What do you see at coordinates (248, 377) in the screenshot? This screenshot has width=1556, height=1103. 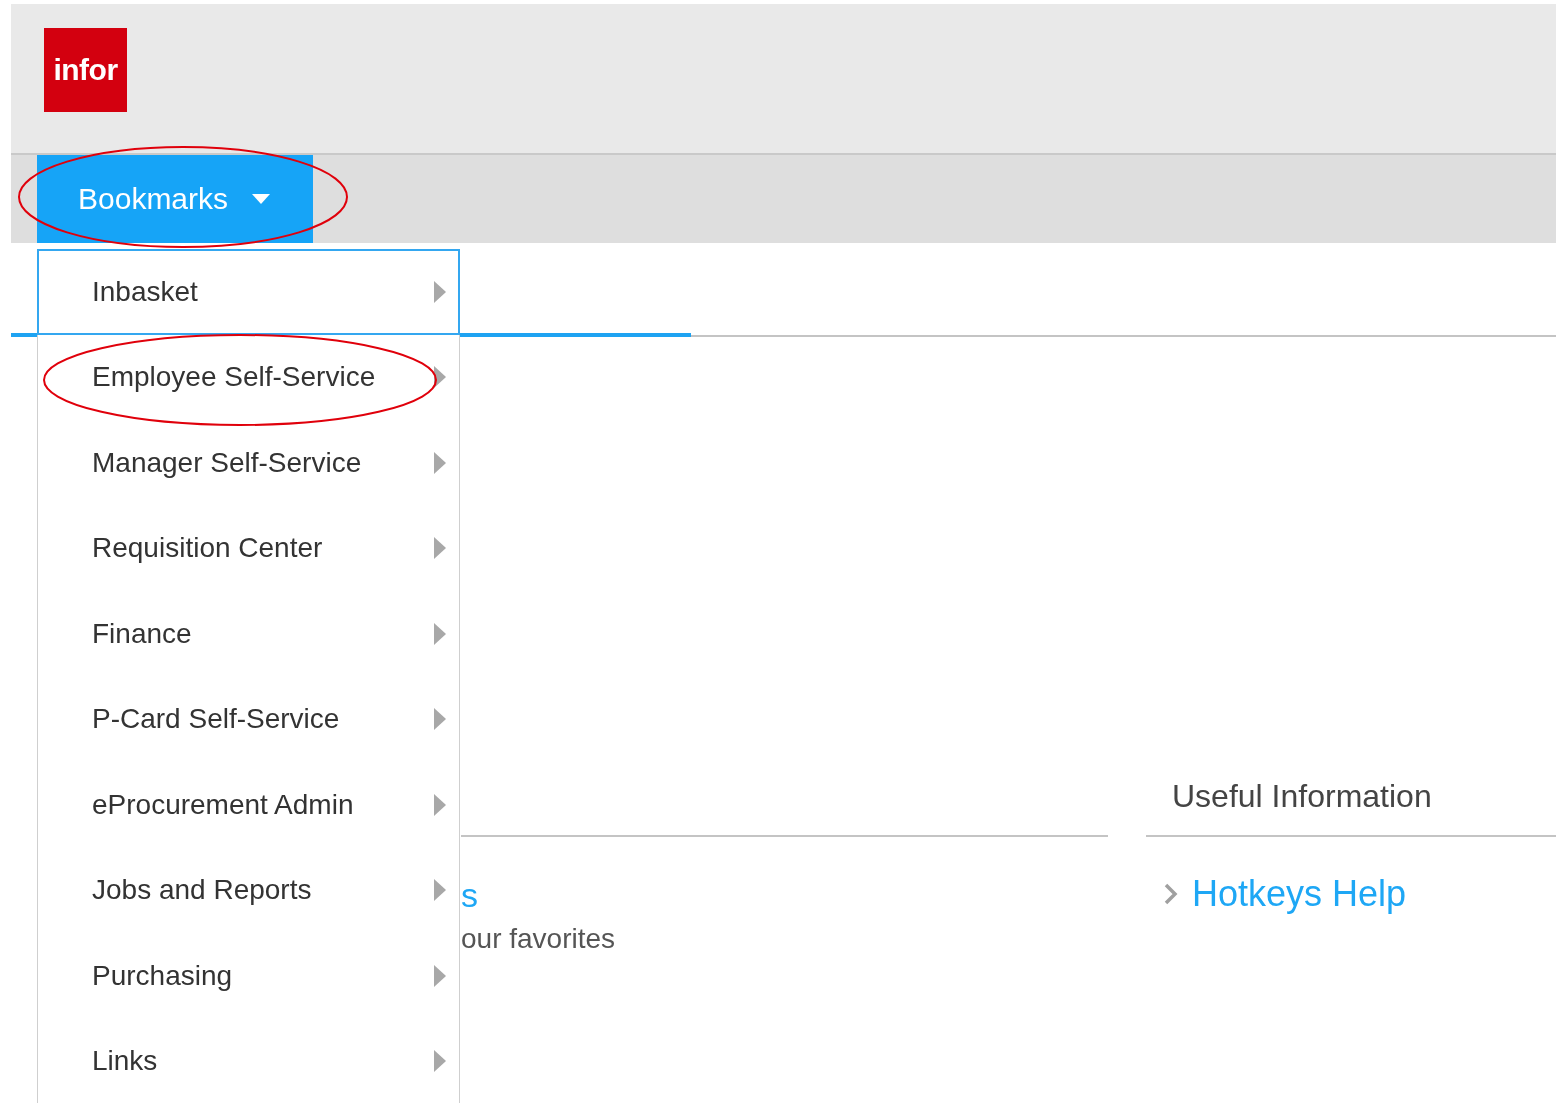 I see `menu-item: Employee Self-Service` at bounding box center [248, 377].